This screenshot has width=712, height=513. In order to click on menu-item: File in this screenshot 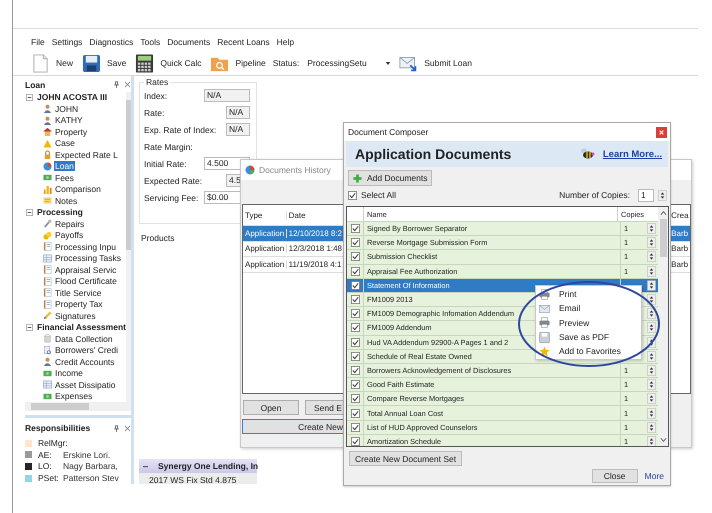, I will do `click(38, 43)`.